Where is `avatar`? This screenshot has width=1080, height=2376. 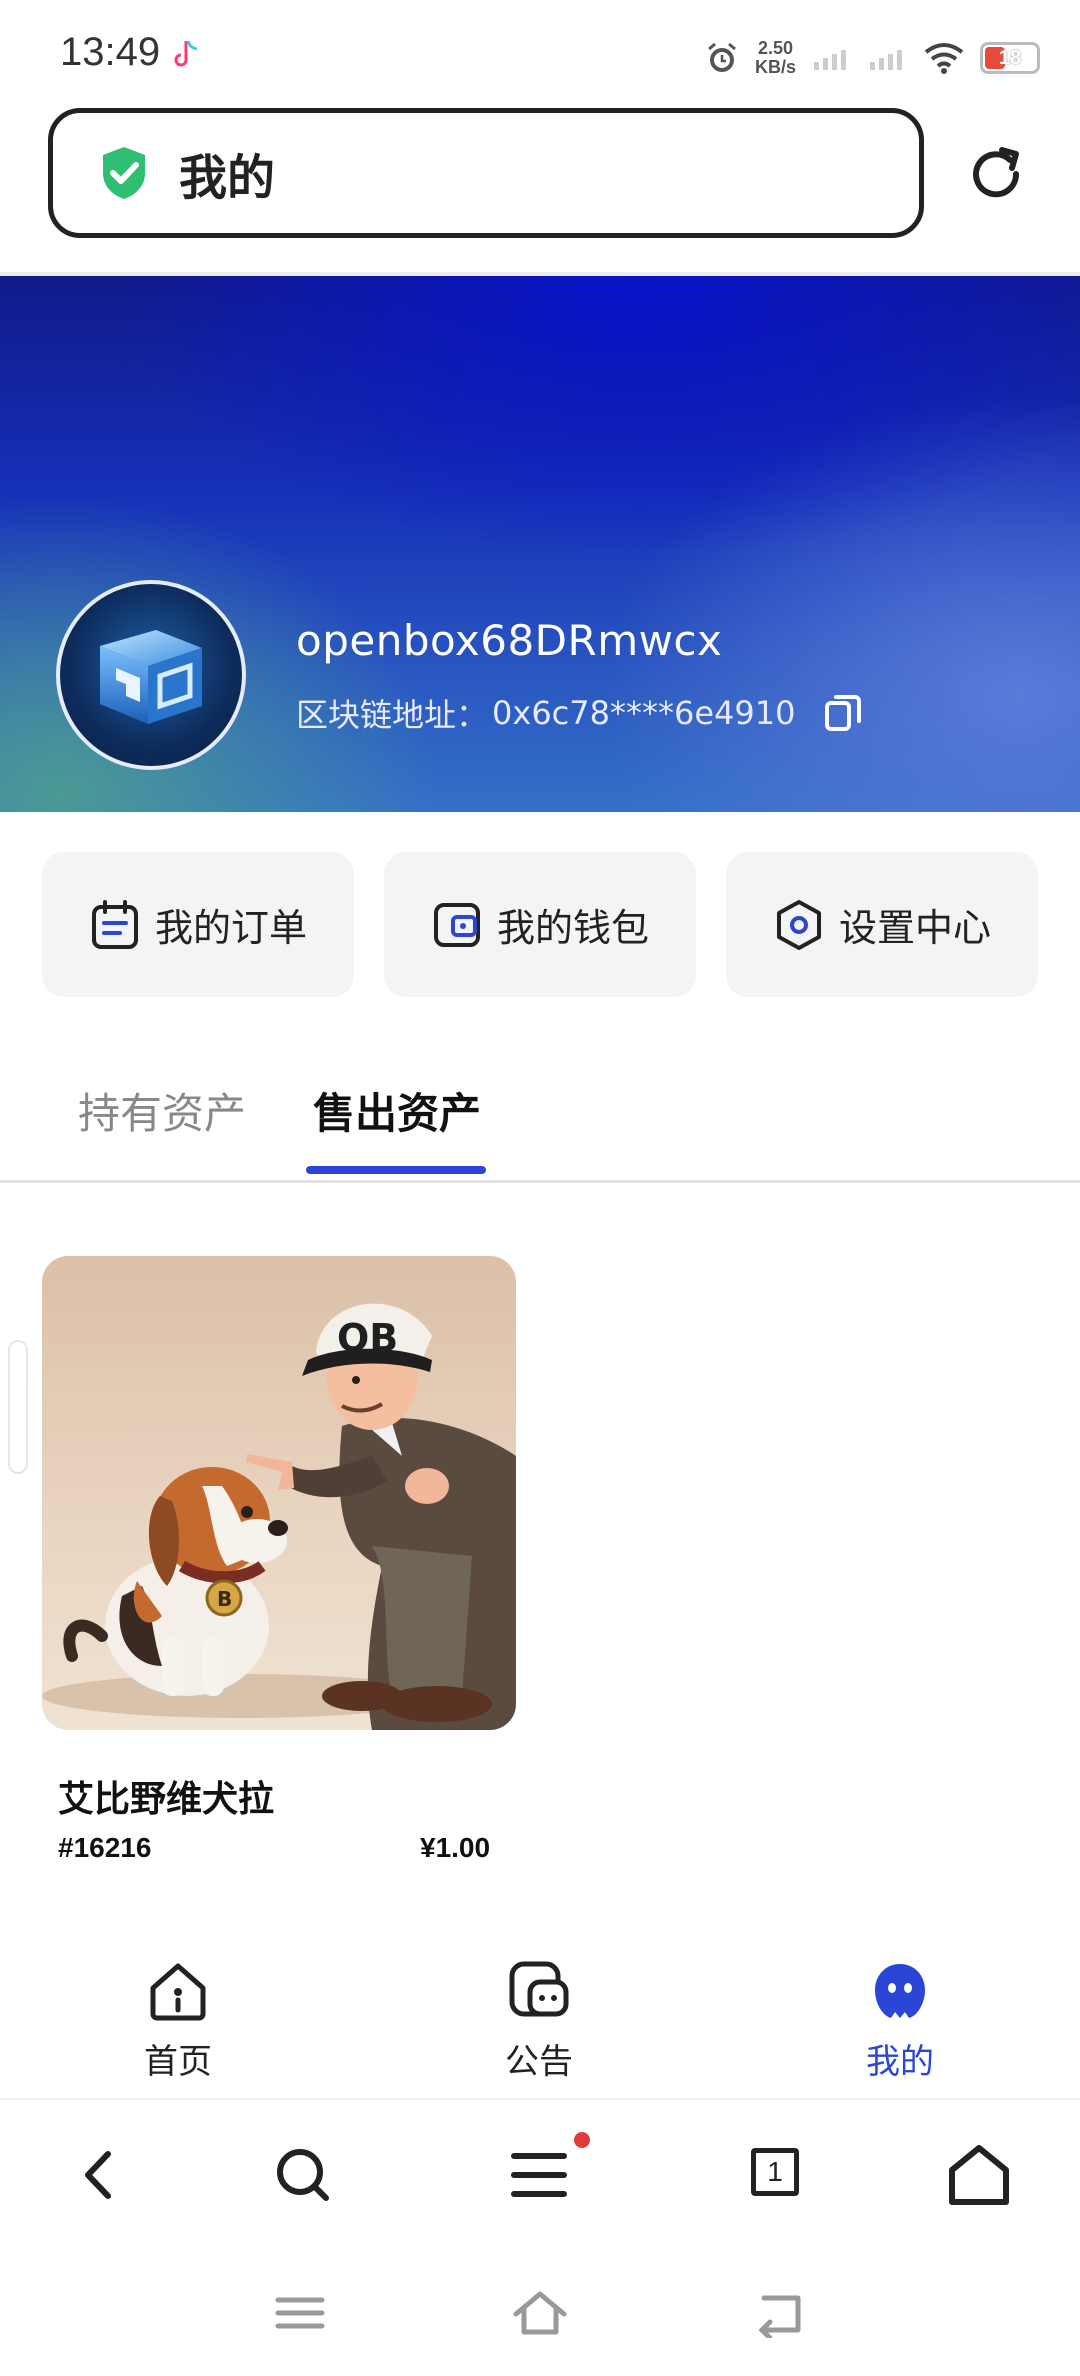
avatar is located at coordinates (151, 675).